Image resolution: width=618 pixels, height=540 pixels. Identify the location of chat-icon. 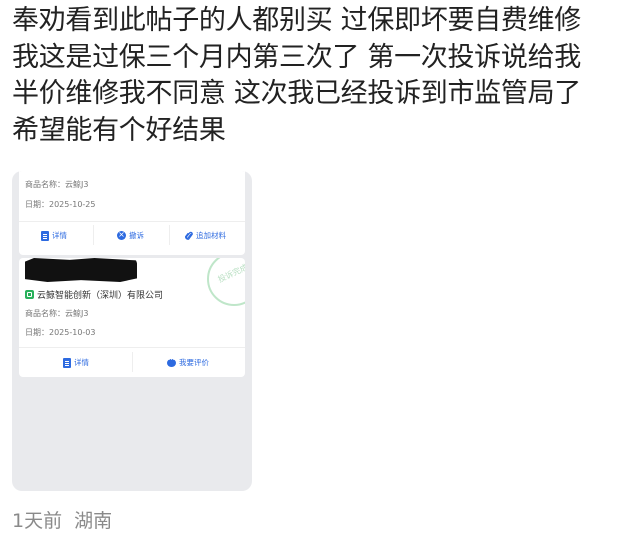
(171, 361).